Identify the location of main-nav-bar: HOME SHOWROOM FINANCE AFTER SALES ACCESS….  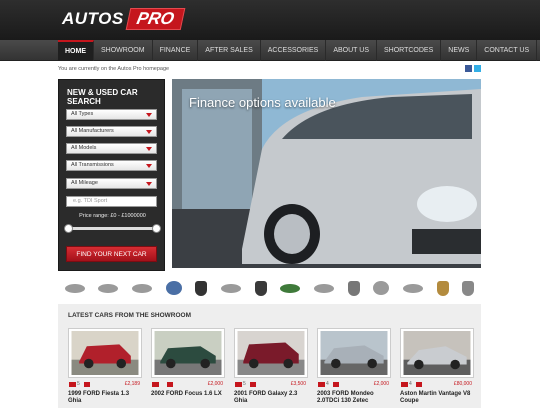
(270, 50).